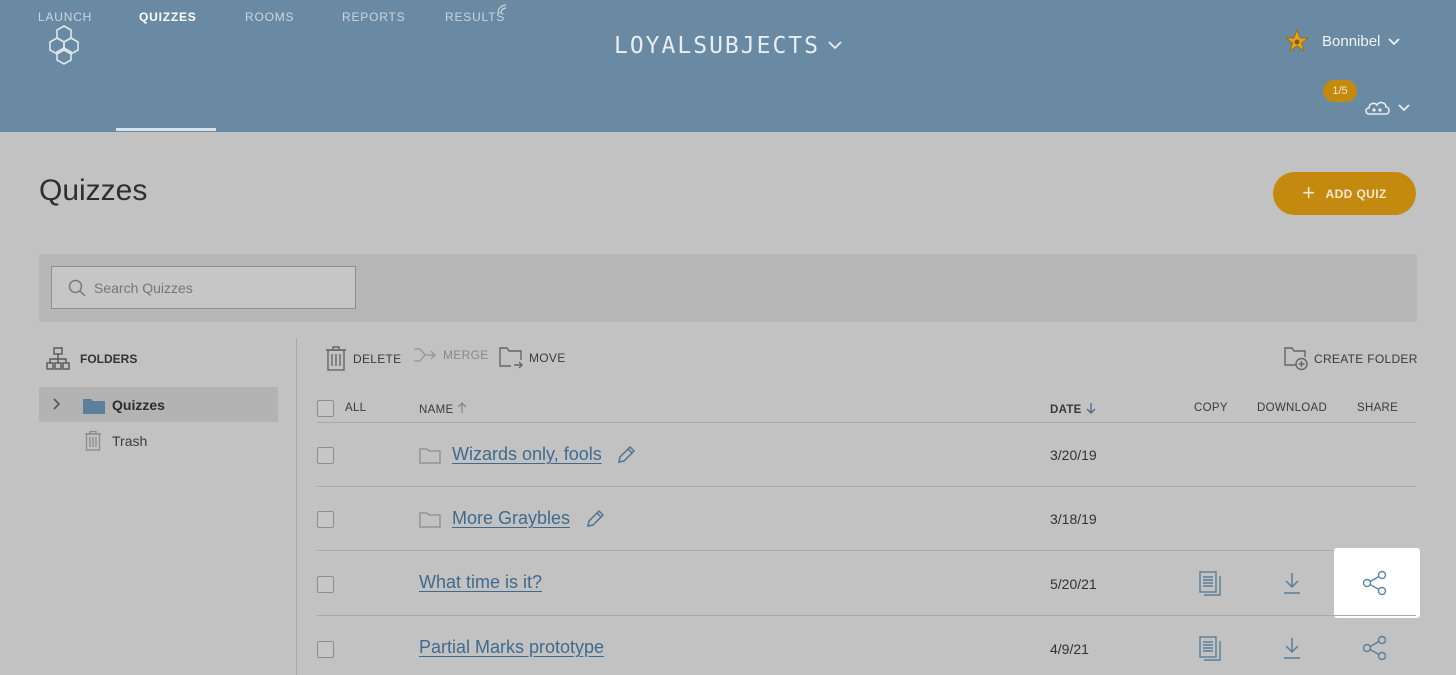 Image resolution: width=1456 pixels, height=675 pixels. Describe the element at coordinates (168, 17) in the screenshot. I see `tab-quizzes: QUIZZES` at that location.